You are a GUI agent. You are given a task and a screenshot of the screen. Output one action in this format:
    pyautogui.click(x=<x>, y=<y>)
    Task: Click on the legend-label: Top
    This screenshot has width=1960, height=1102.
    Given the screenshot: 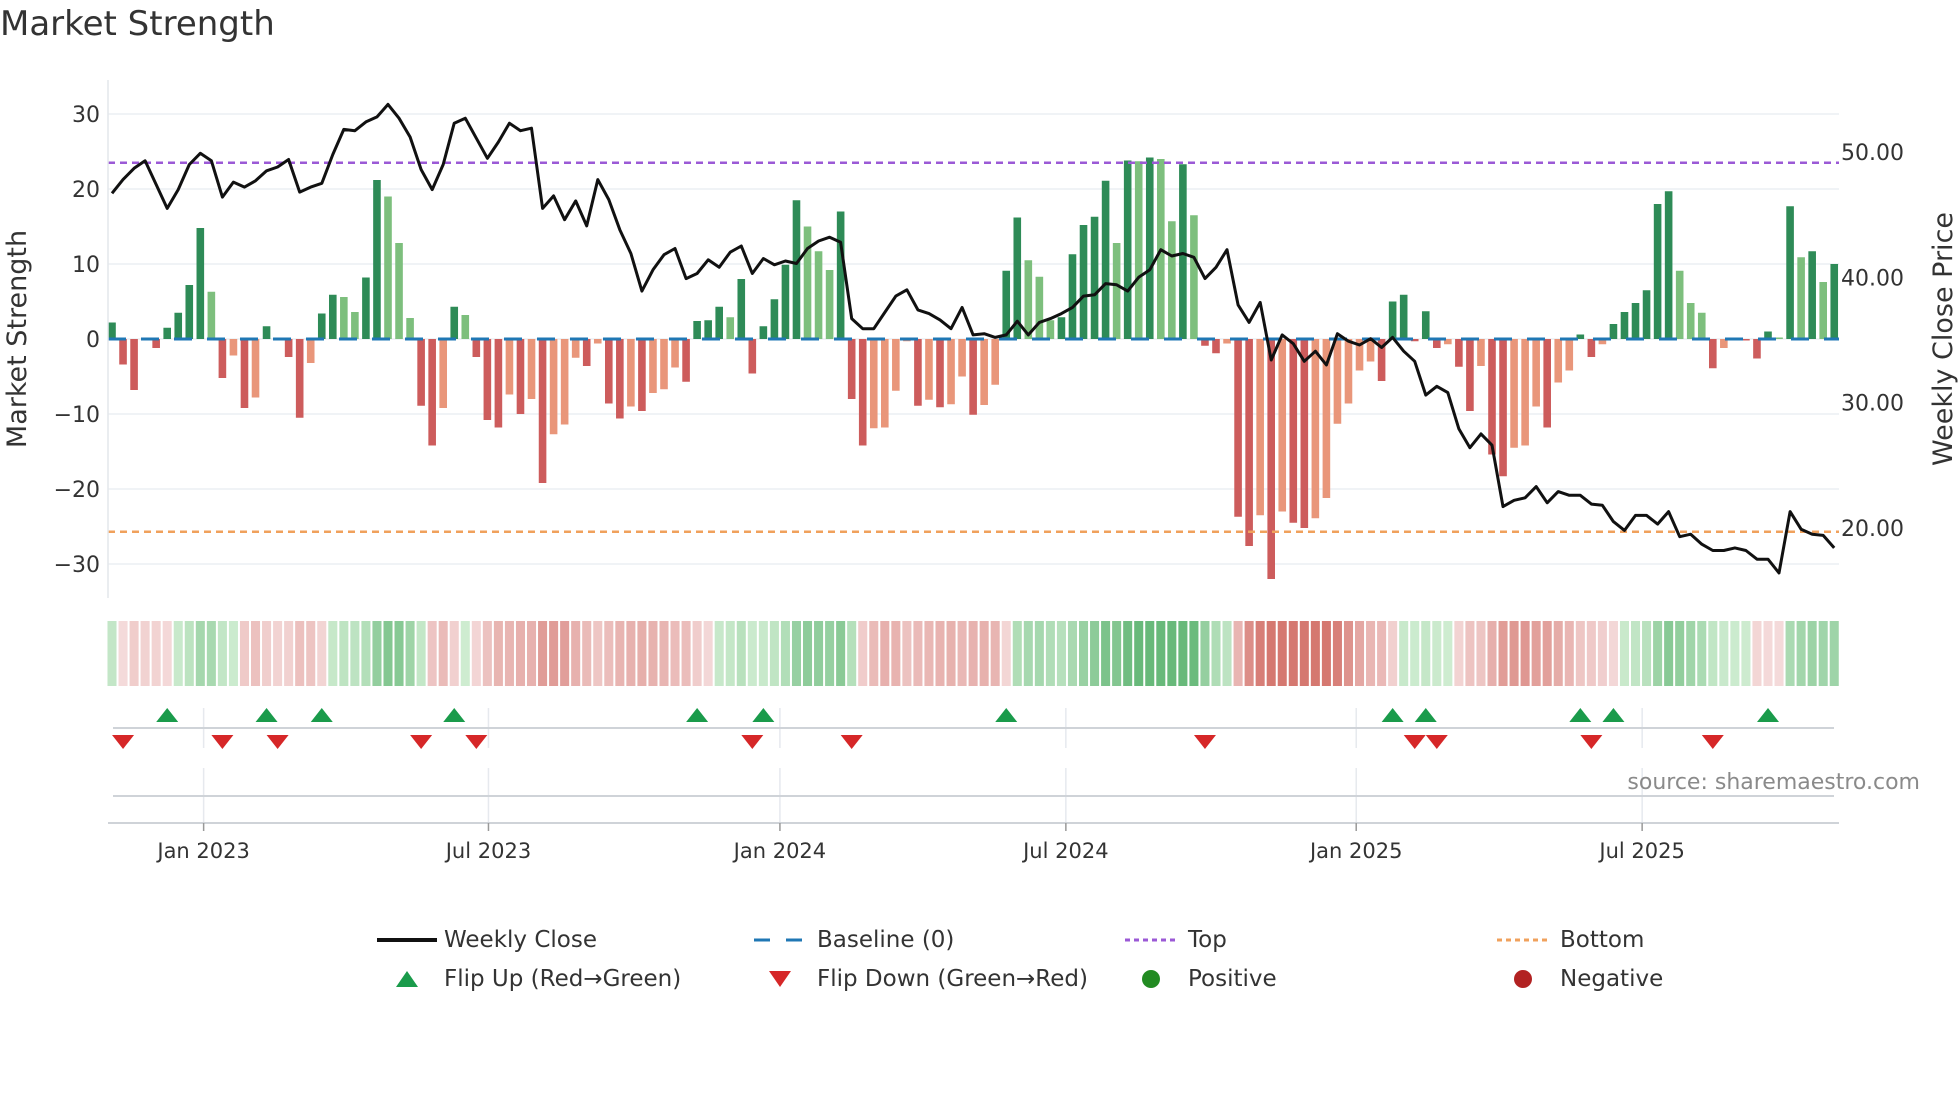 What is the action you would take?
    pyautogui.click(x=1207, y=940)
    